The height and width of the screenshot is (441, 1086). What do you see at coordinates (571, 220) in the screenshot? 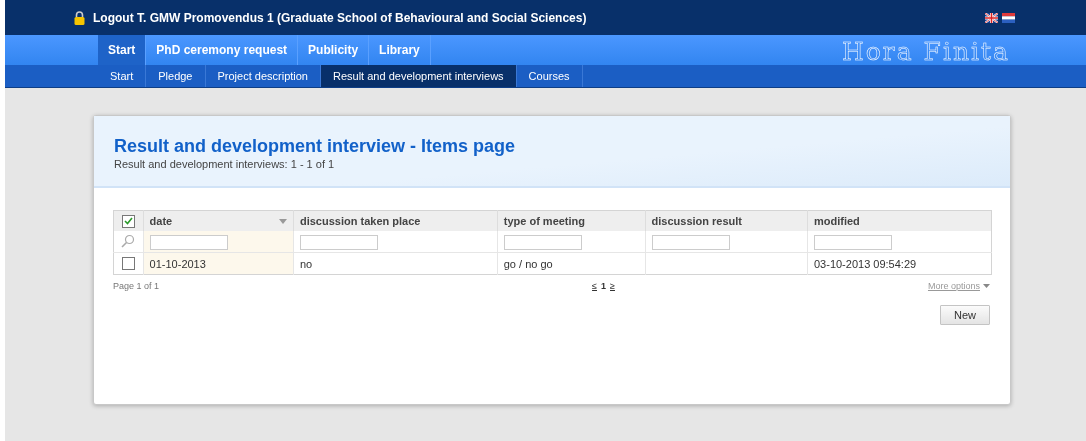
I see `column-header: type of meeting` at bounding box center [571, 220].